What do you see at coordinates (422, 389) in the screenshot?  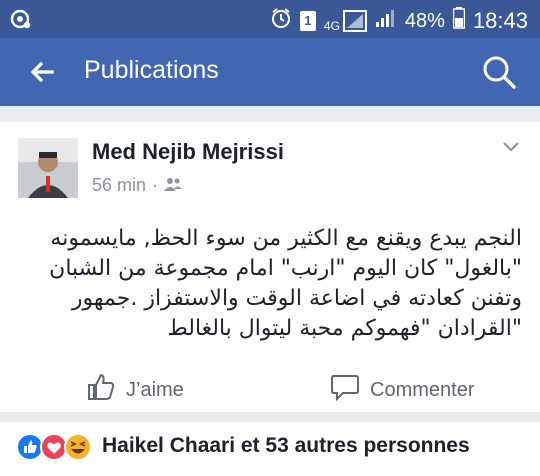 I see `comment-label: Commenter` at bounding box center [422, 389].